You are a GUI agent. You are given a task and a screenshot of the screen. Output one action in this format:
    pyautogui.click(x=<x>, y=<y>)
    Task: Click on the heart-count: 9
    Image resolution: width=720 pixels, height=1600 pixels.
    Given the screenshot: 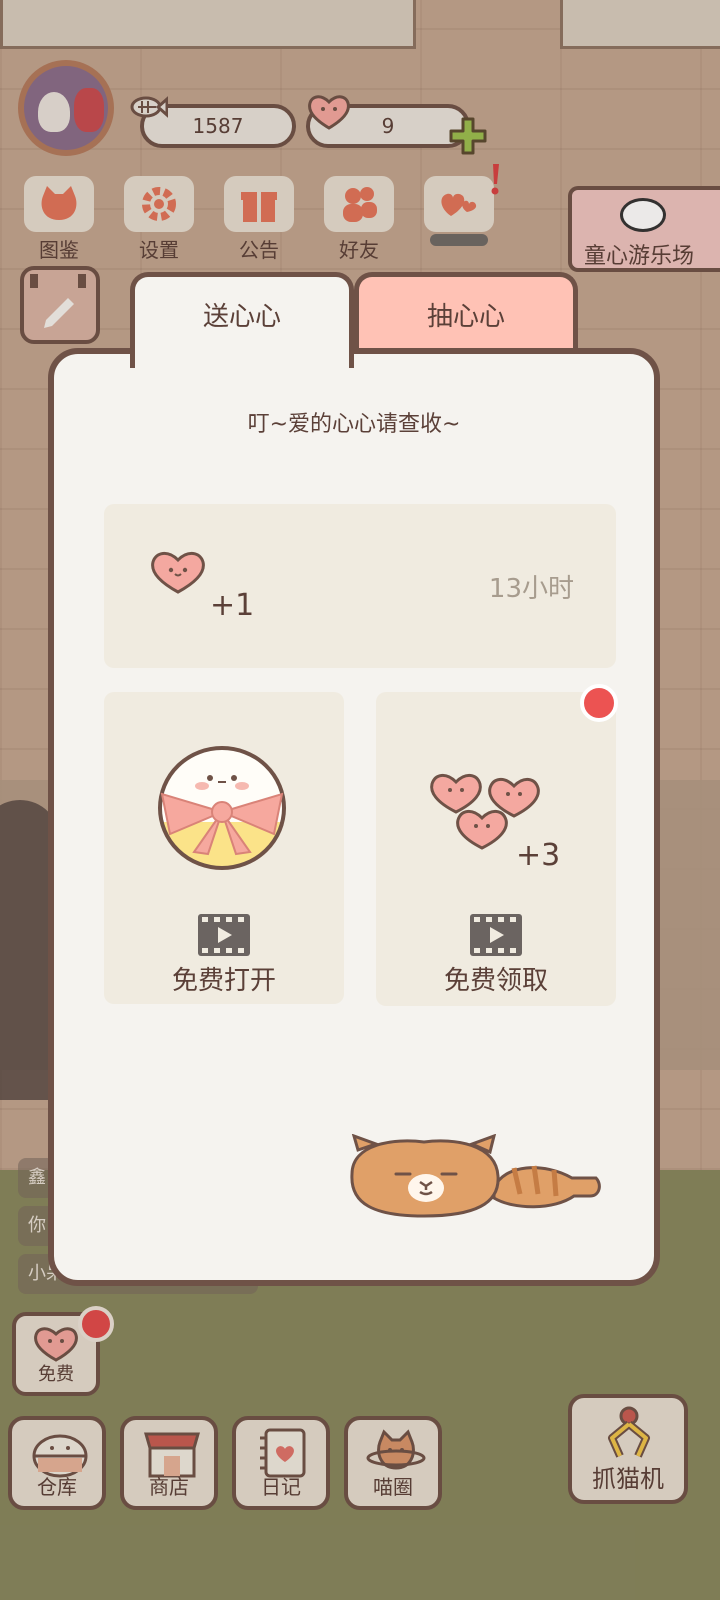 What is the action you would take?
    pyautogui.click(x=388, y=126)
    